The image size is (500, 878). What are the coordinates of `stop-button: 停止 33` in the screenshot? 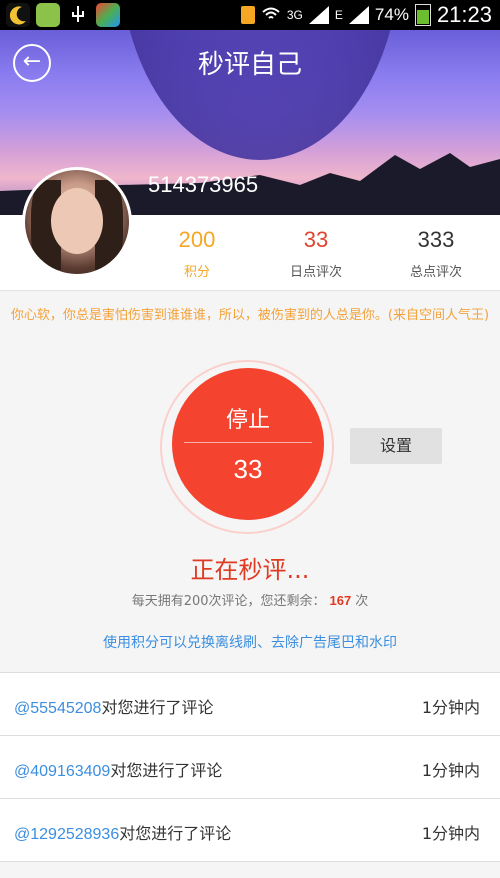 It's located at (248, 444).